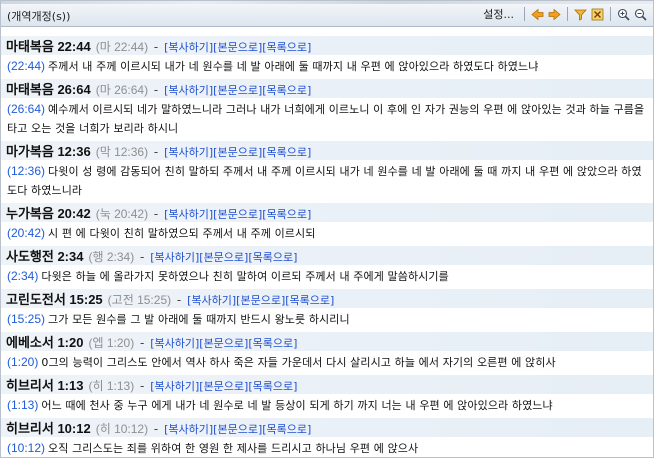 The image size is (654, 459). What do you see at coordinates (48, 89) in the screenshot?
I see `verse-reference: 마태복음 26:64` at bounding box center [48, 89].